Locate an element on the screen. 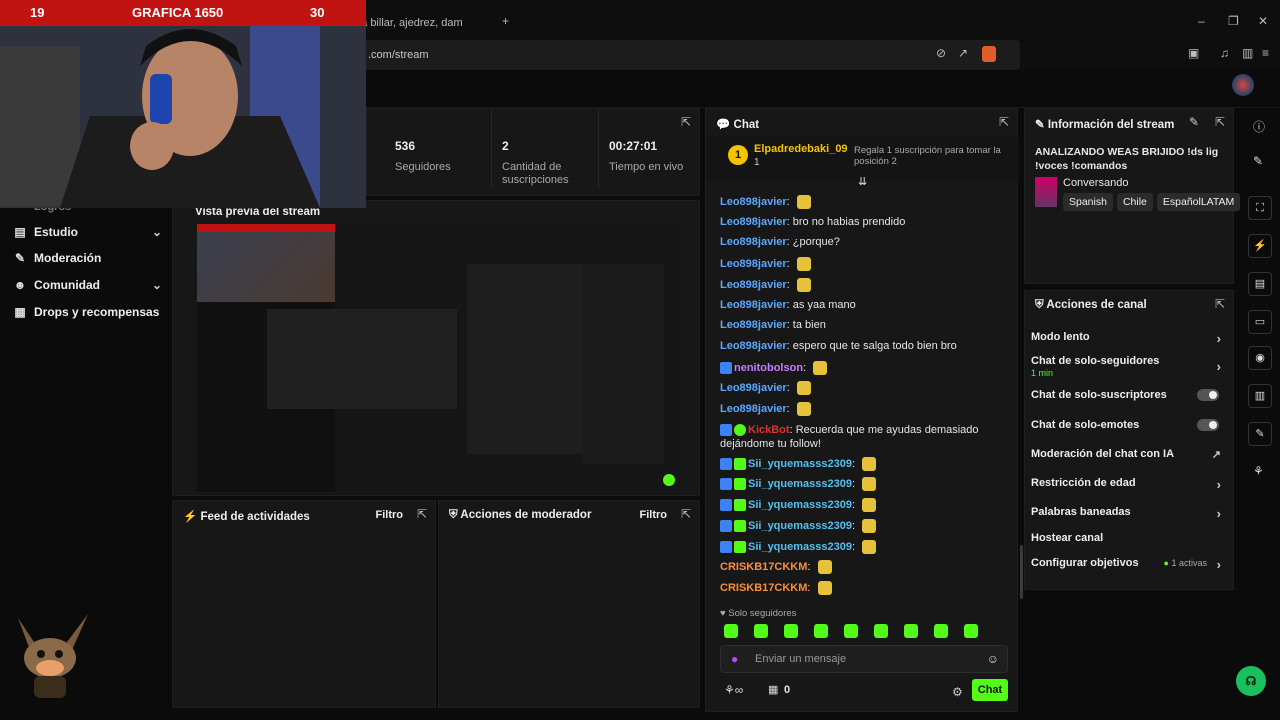  action-followers-only: Chat de solo-seguidores 1 min › is located at coordinates (1129, 366).